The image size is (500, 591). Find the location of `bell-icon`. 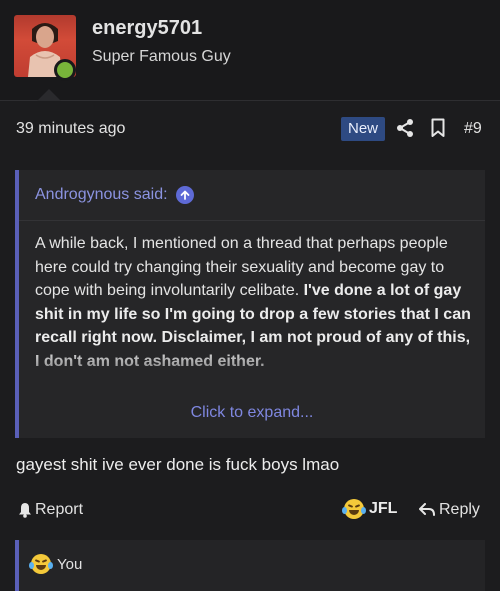

bell-icon is located at coordinates (25, 510).